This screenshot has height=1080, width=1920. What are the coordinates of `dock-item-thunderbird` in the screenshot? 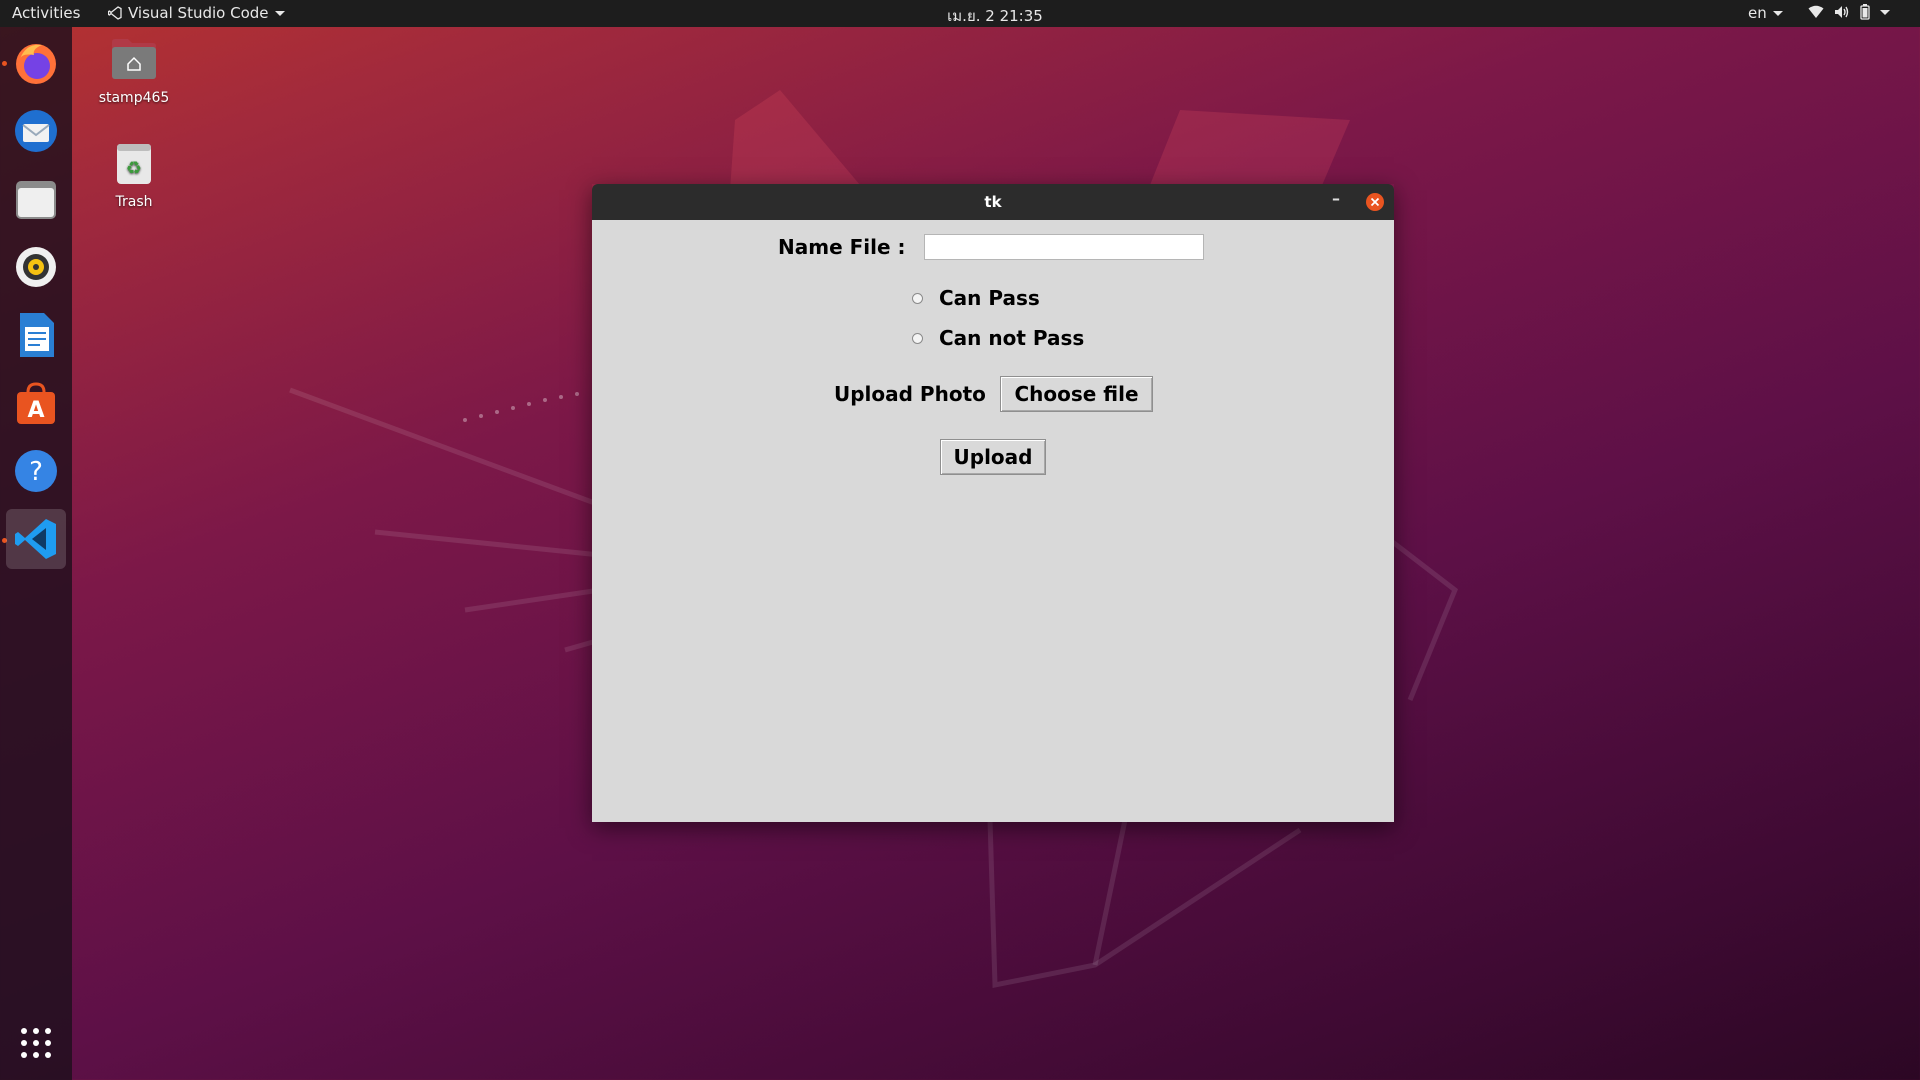 It's located at (36, 131).